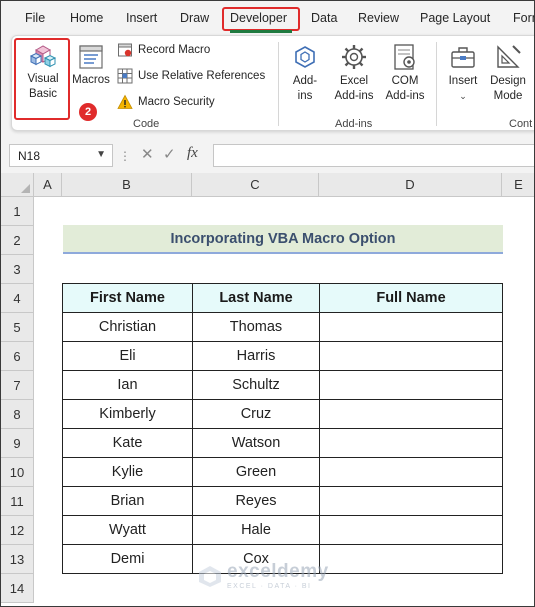 This screenshot has width=535, height=607. What do you see at coordinates (127, 327) in the screenshot?
I see `first-name-cell: Christian` at bounding box center [127, 327].